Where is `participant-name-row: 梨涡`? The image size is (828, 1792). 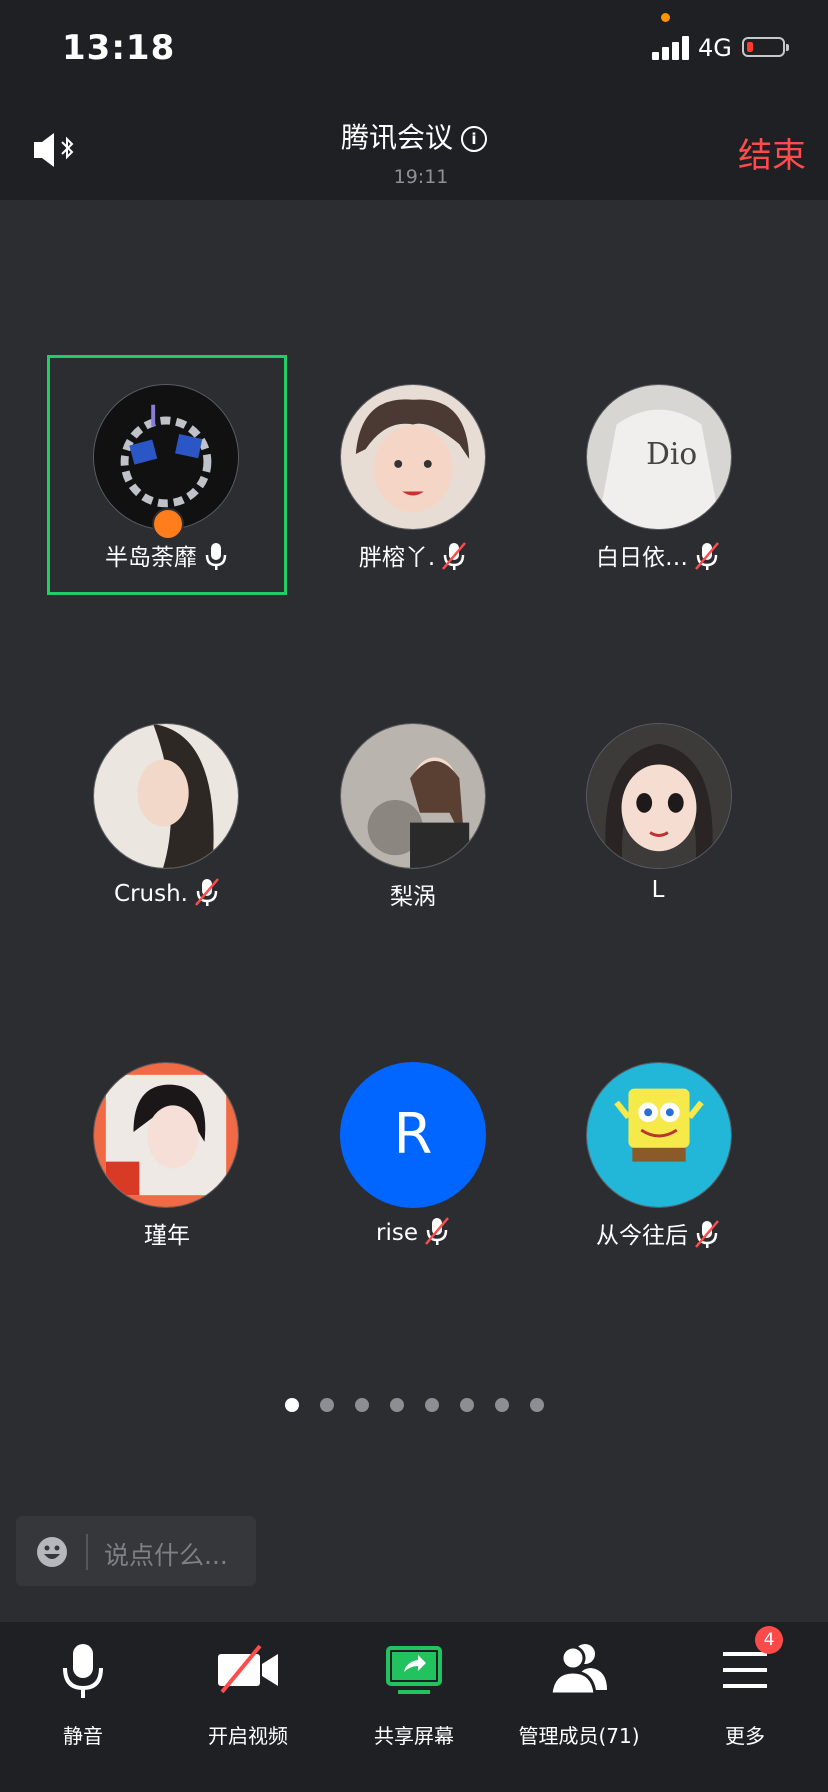 participant-name-row: 梨涡 is located at coordinates (413, 894).